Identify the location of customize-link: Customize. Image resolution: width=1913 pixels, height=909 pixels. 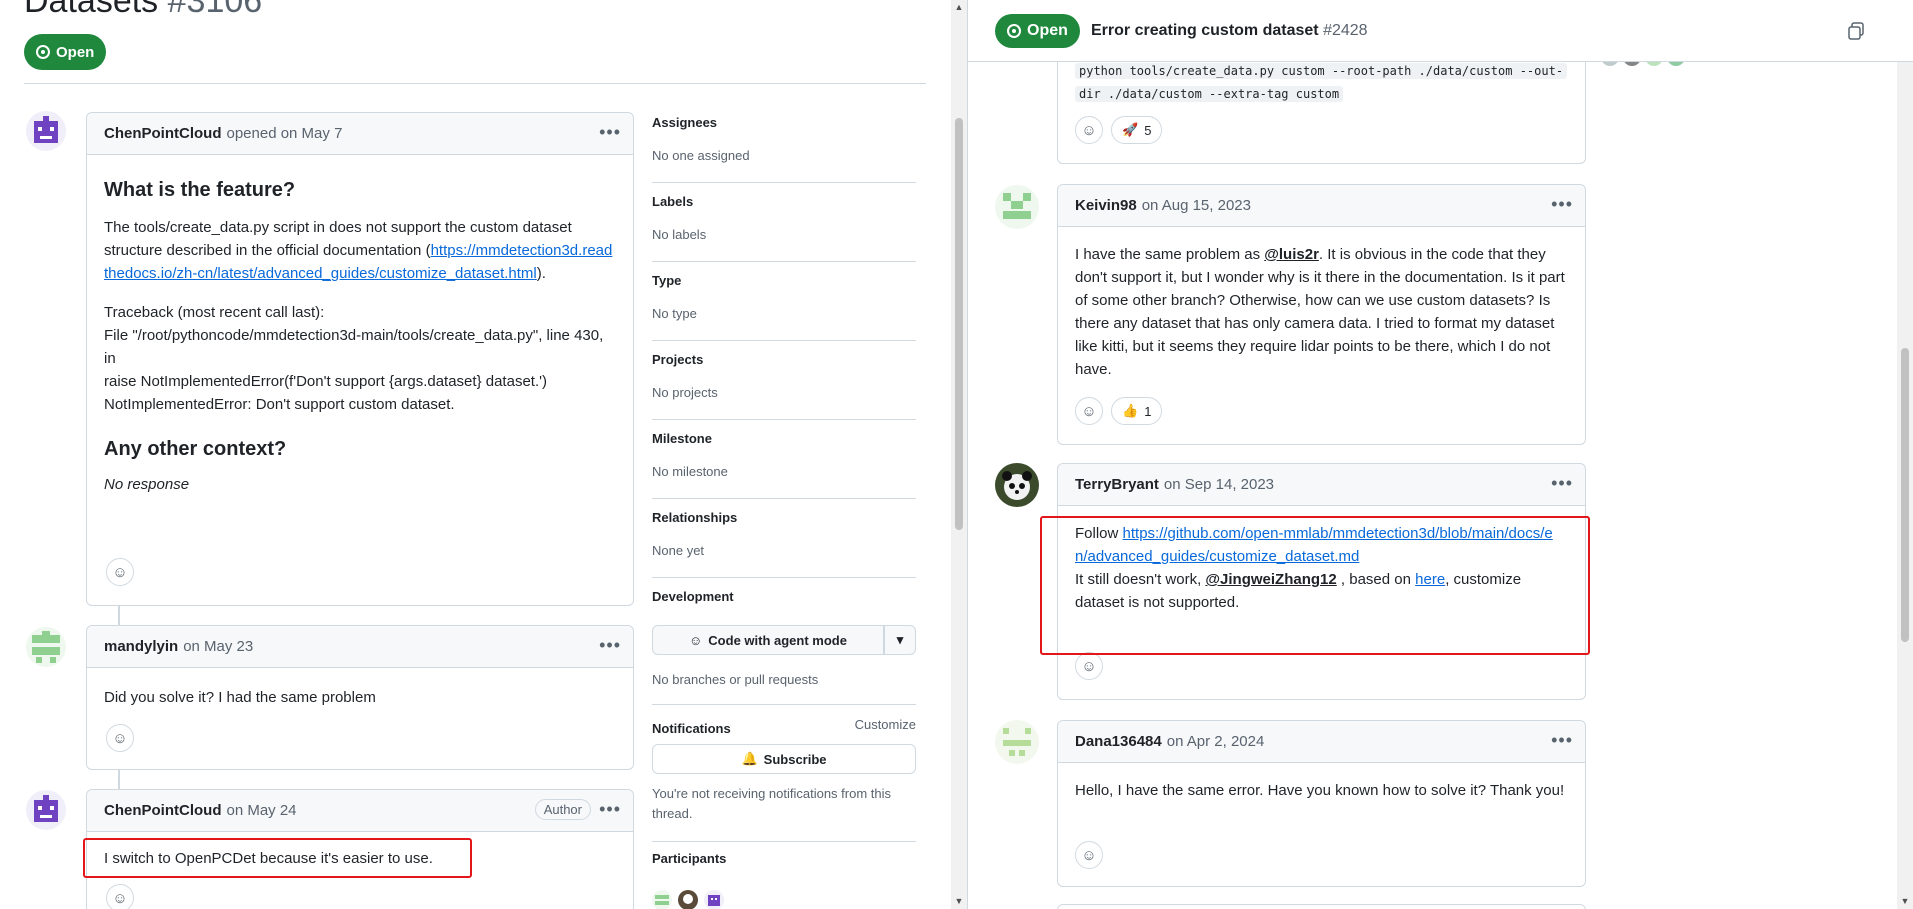
(784, 724).